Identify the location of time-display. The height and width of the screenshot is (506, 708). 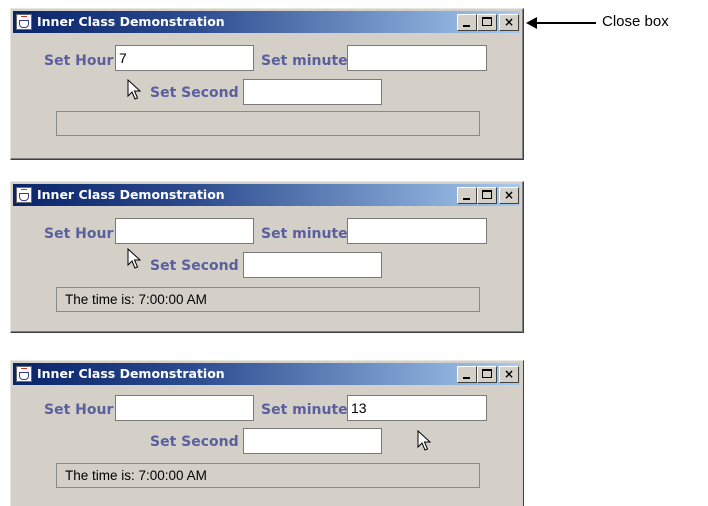
(268, 123).